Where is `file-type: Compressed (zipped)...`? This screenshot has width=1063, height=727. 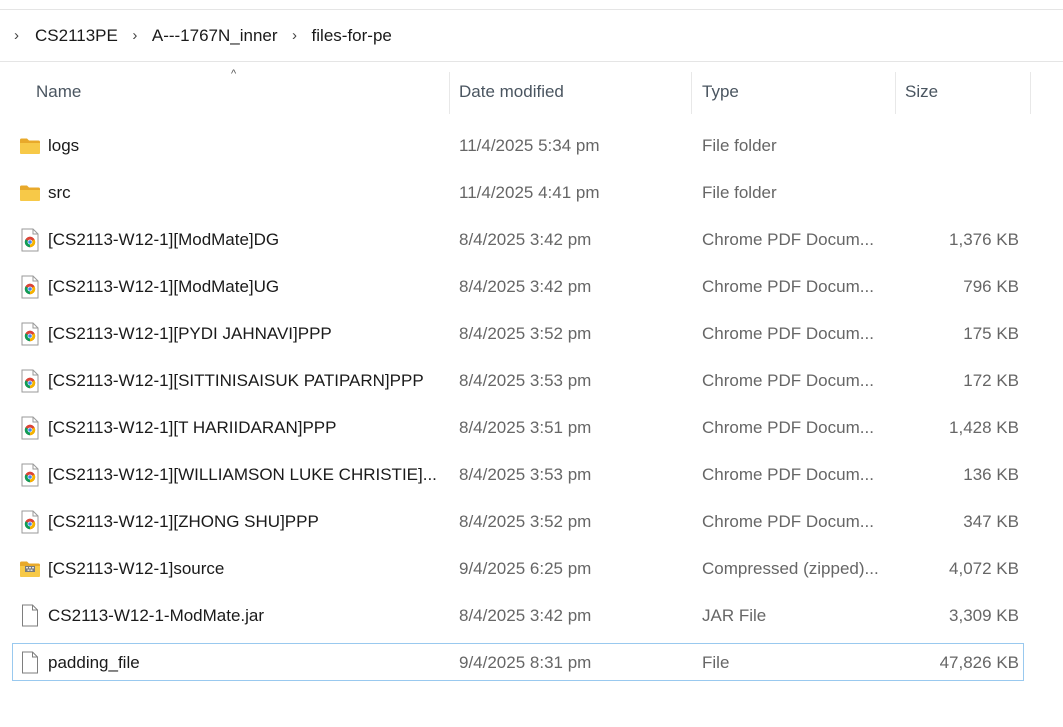
file-type: Compressed (zipped)... is located at coordinates (790, 568).